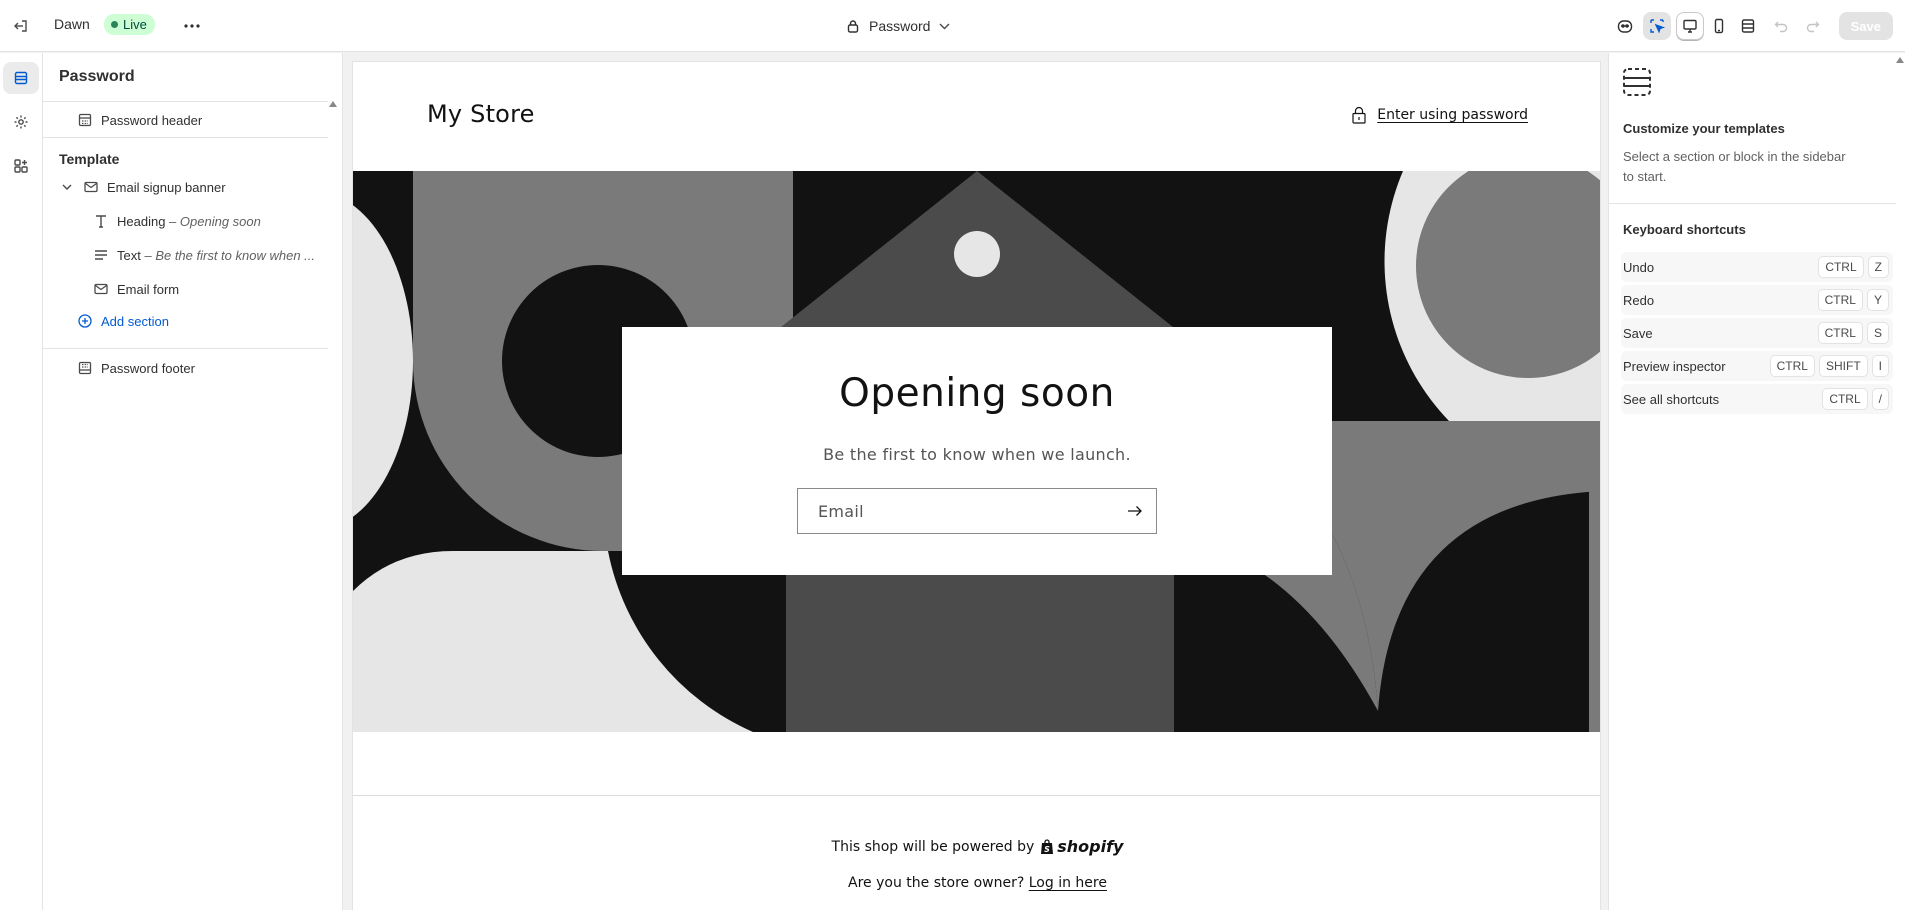  I want to click on email-input: Email, so click(977, 511).